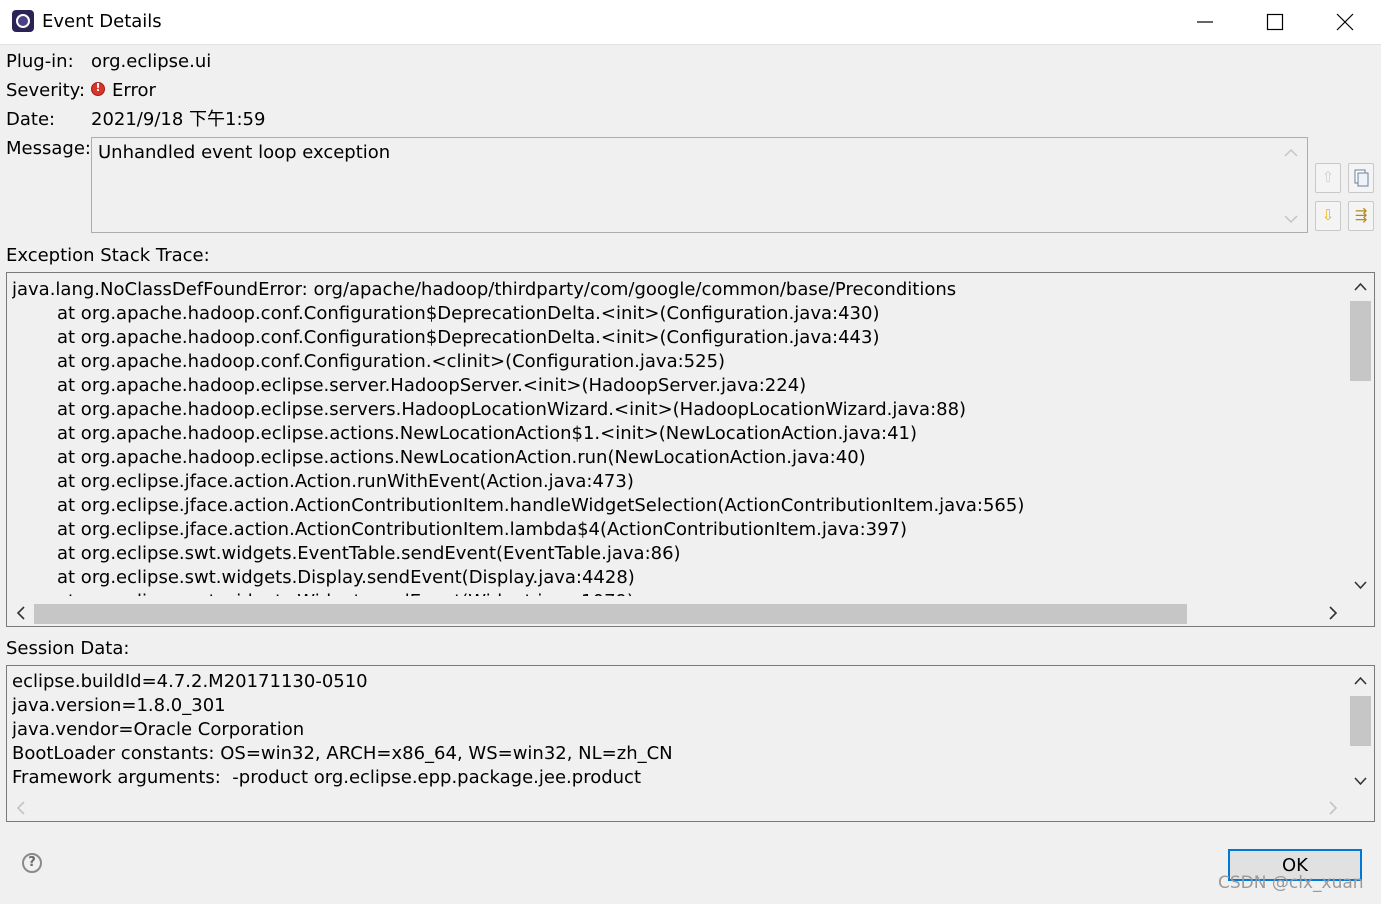 Image resolution: width=1381 pixels, height=904 pixels. I want to click on close-button, so click(1345, 22).